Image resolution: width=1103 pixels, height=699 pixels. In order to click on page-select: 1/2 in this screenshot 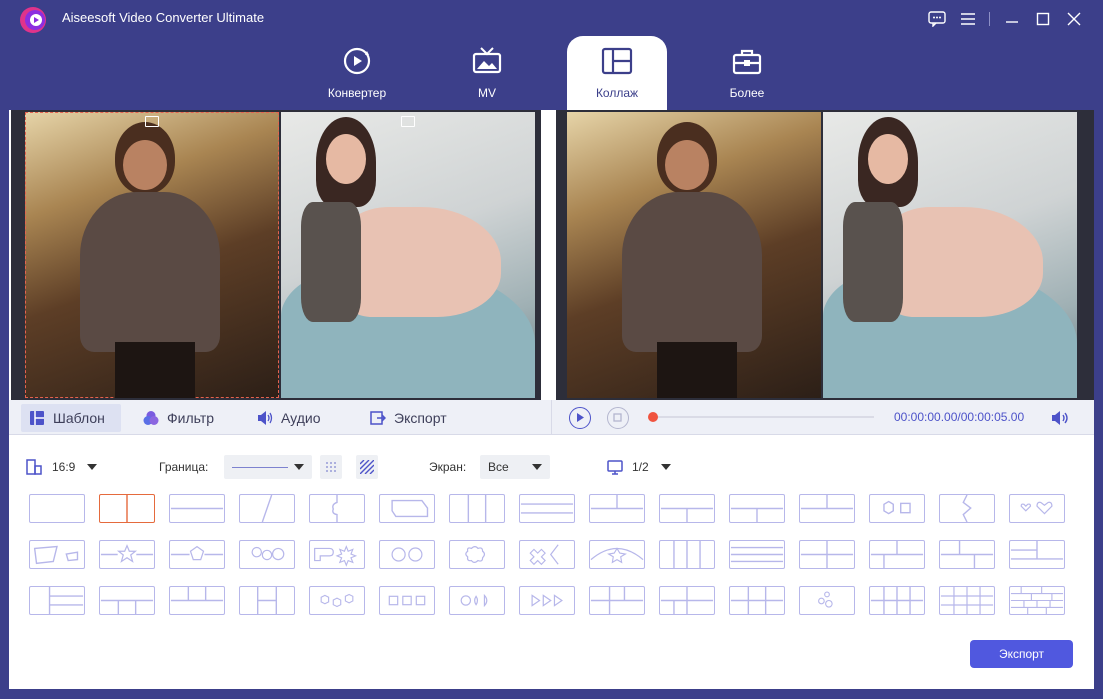, I will do `click(639, 467)`.